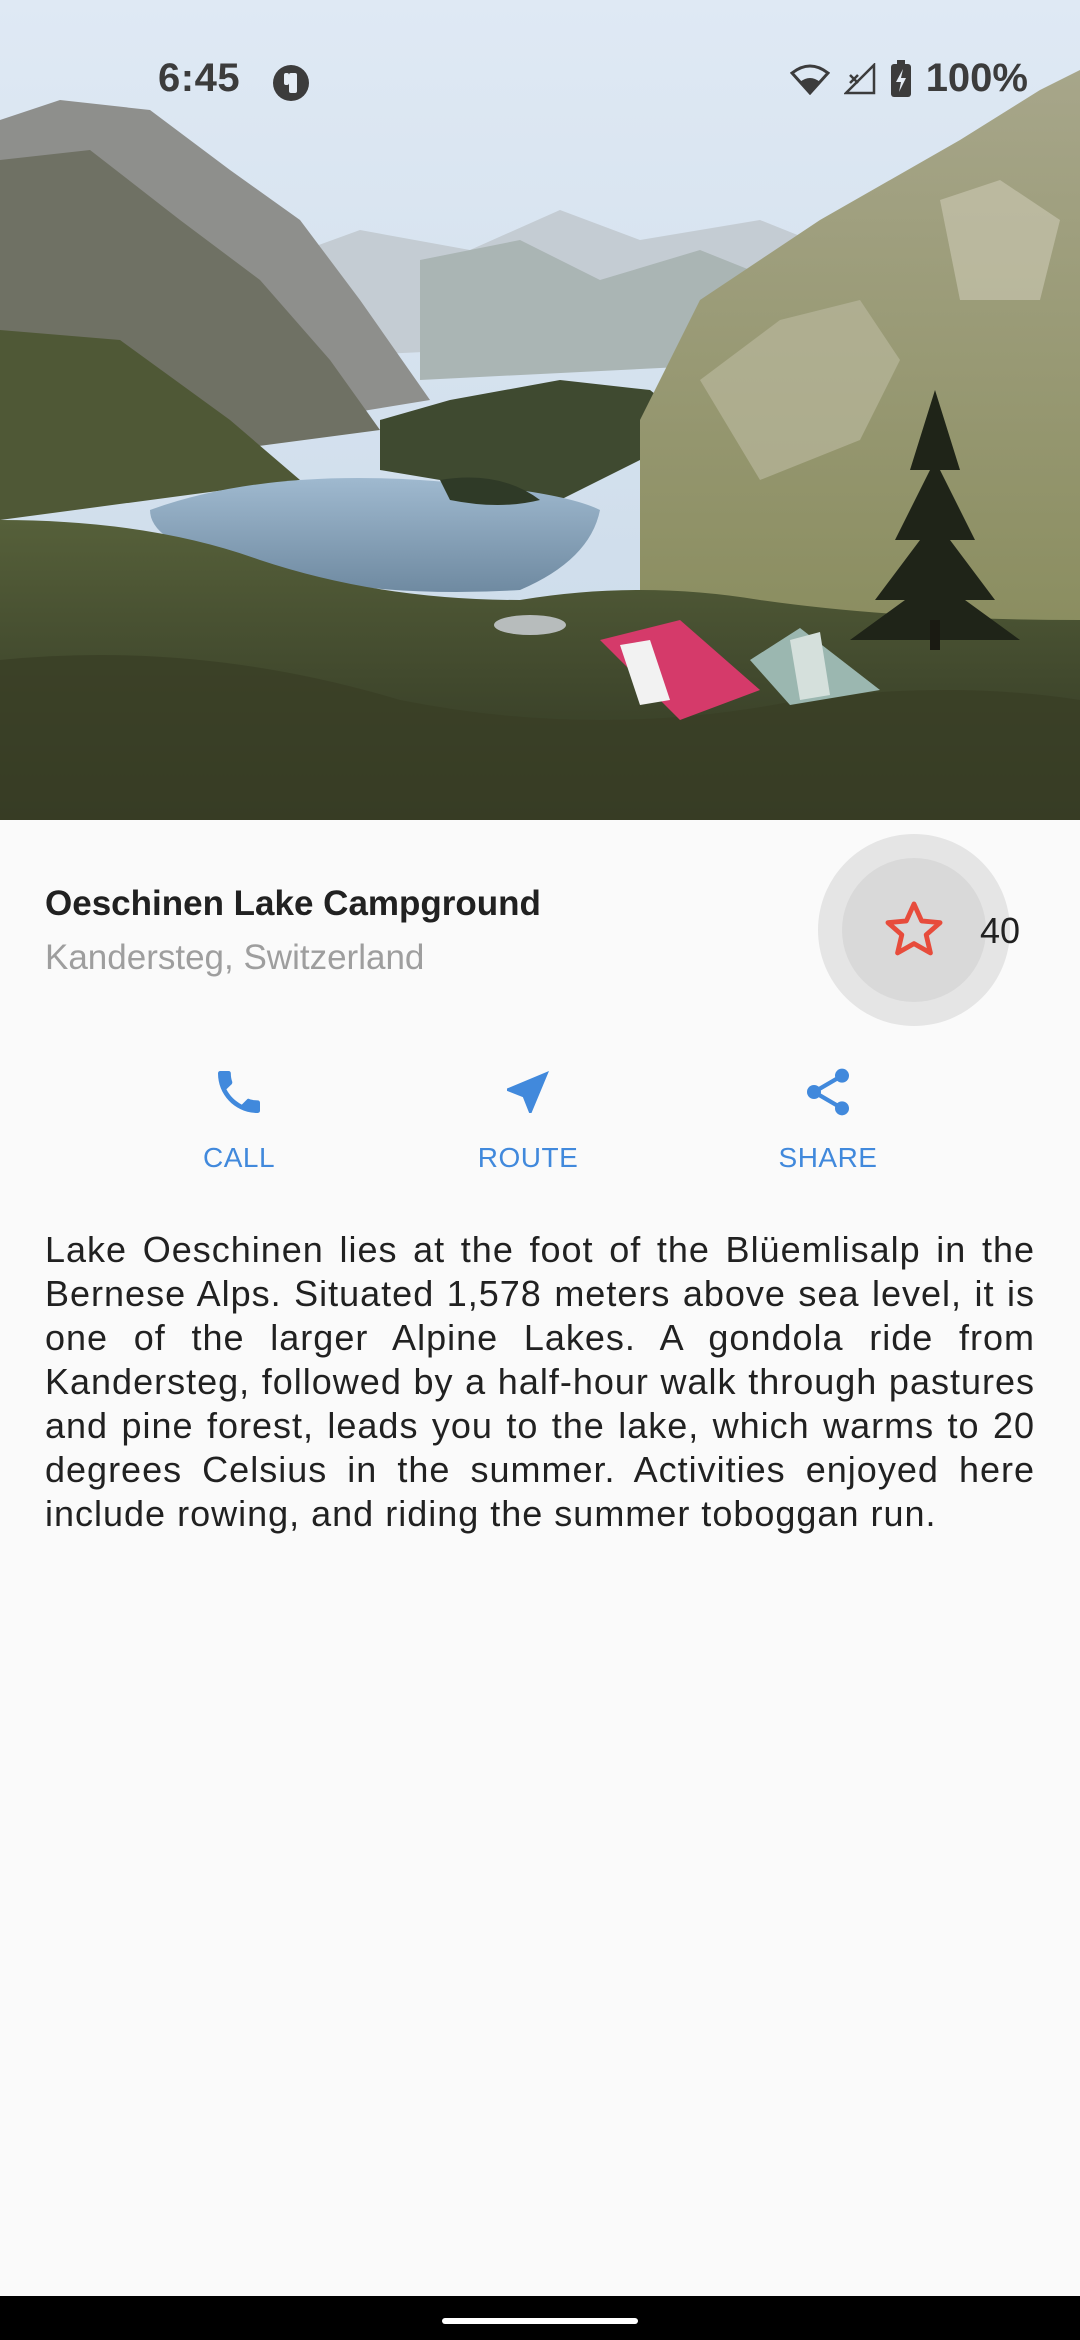  Describe the element at coordinates (914, 930) in the screenshot. I see `star-outline-icon` at that location.